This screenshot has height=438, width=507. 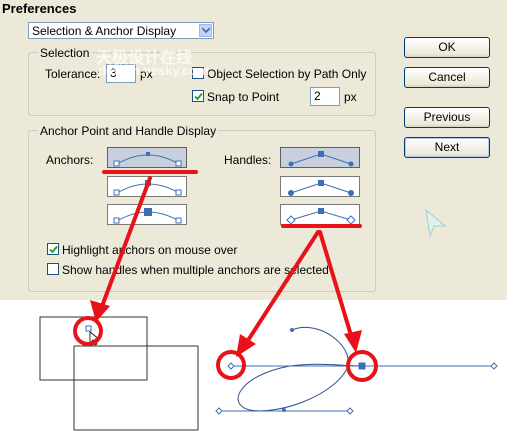 What do you see at coordinates (119, 373) in the screenshot?
I see `square-shapes` at bounding box center [119, 373].